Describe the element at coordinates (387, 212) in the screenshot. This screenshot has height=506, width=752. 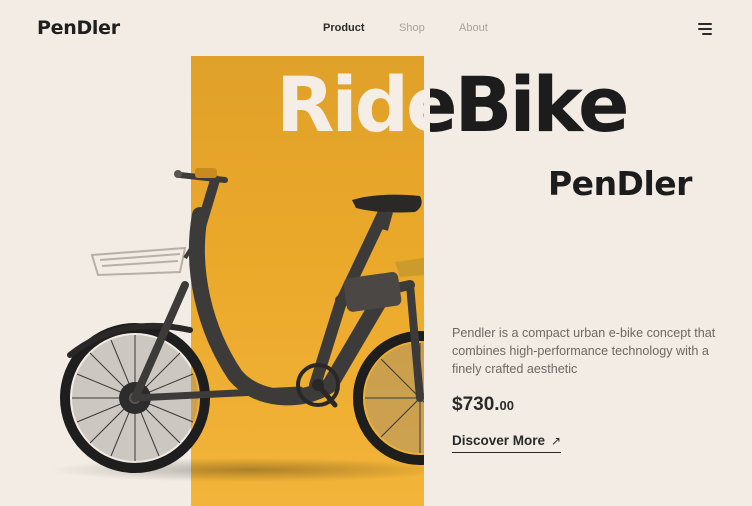
I see `saddle` at that location.